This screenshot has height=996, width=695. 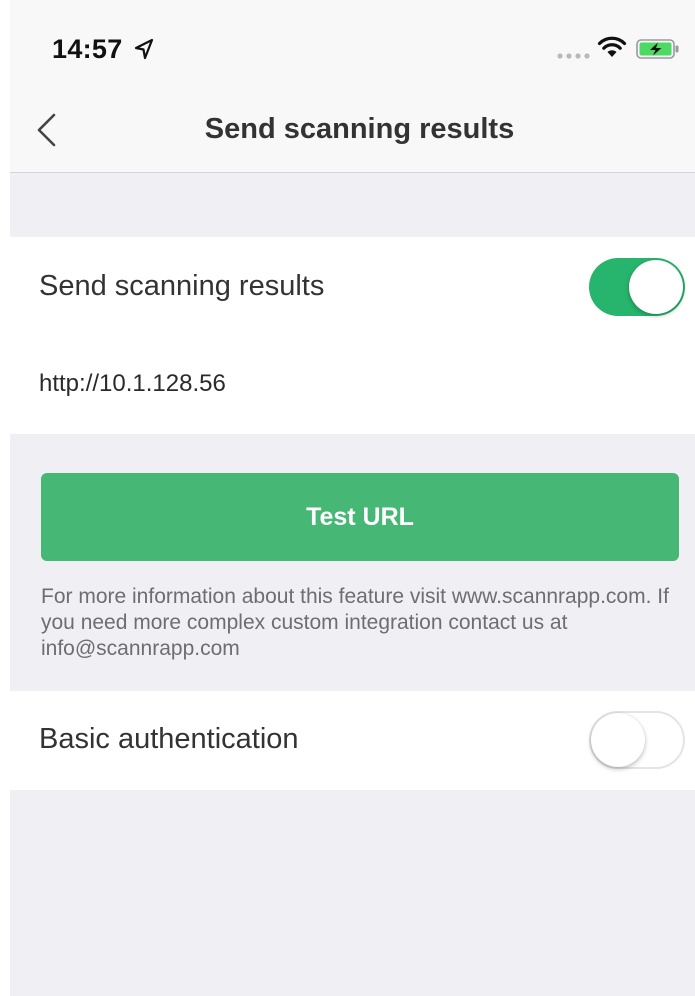 I want to click on status-bar: 14:57, so click(x=347, y=47).